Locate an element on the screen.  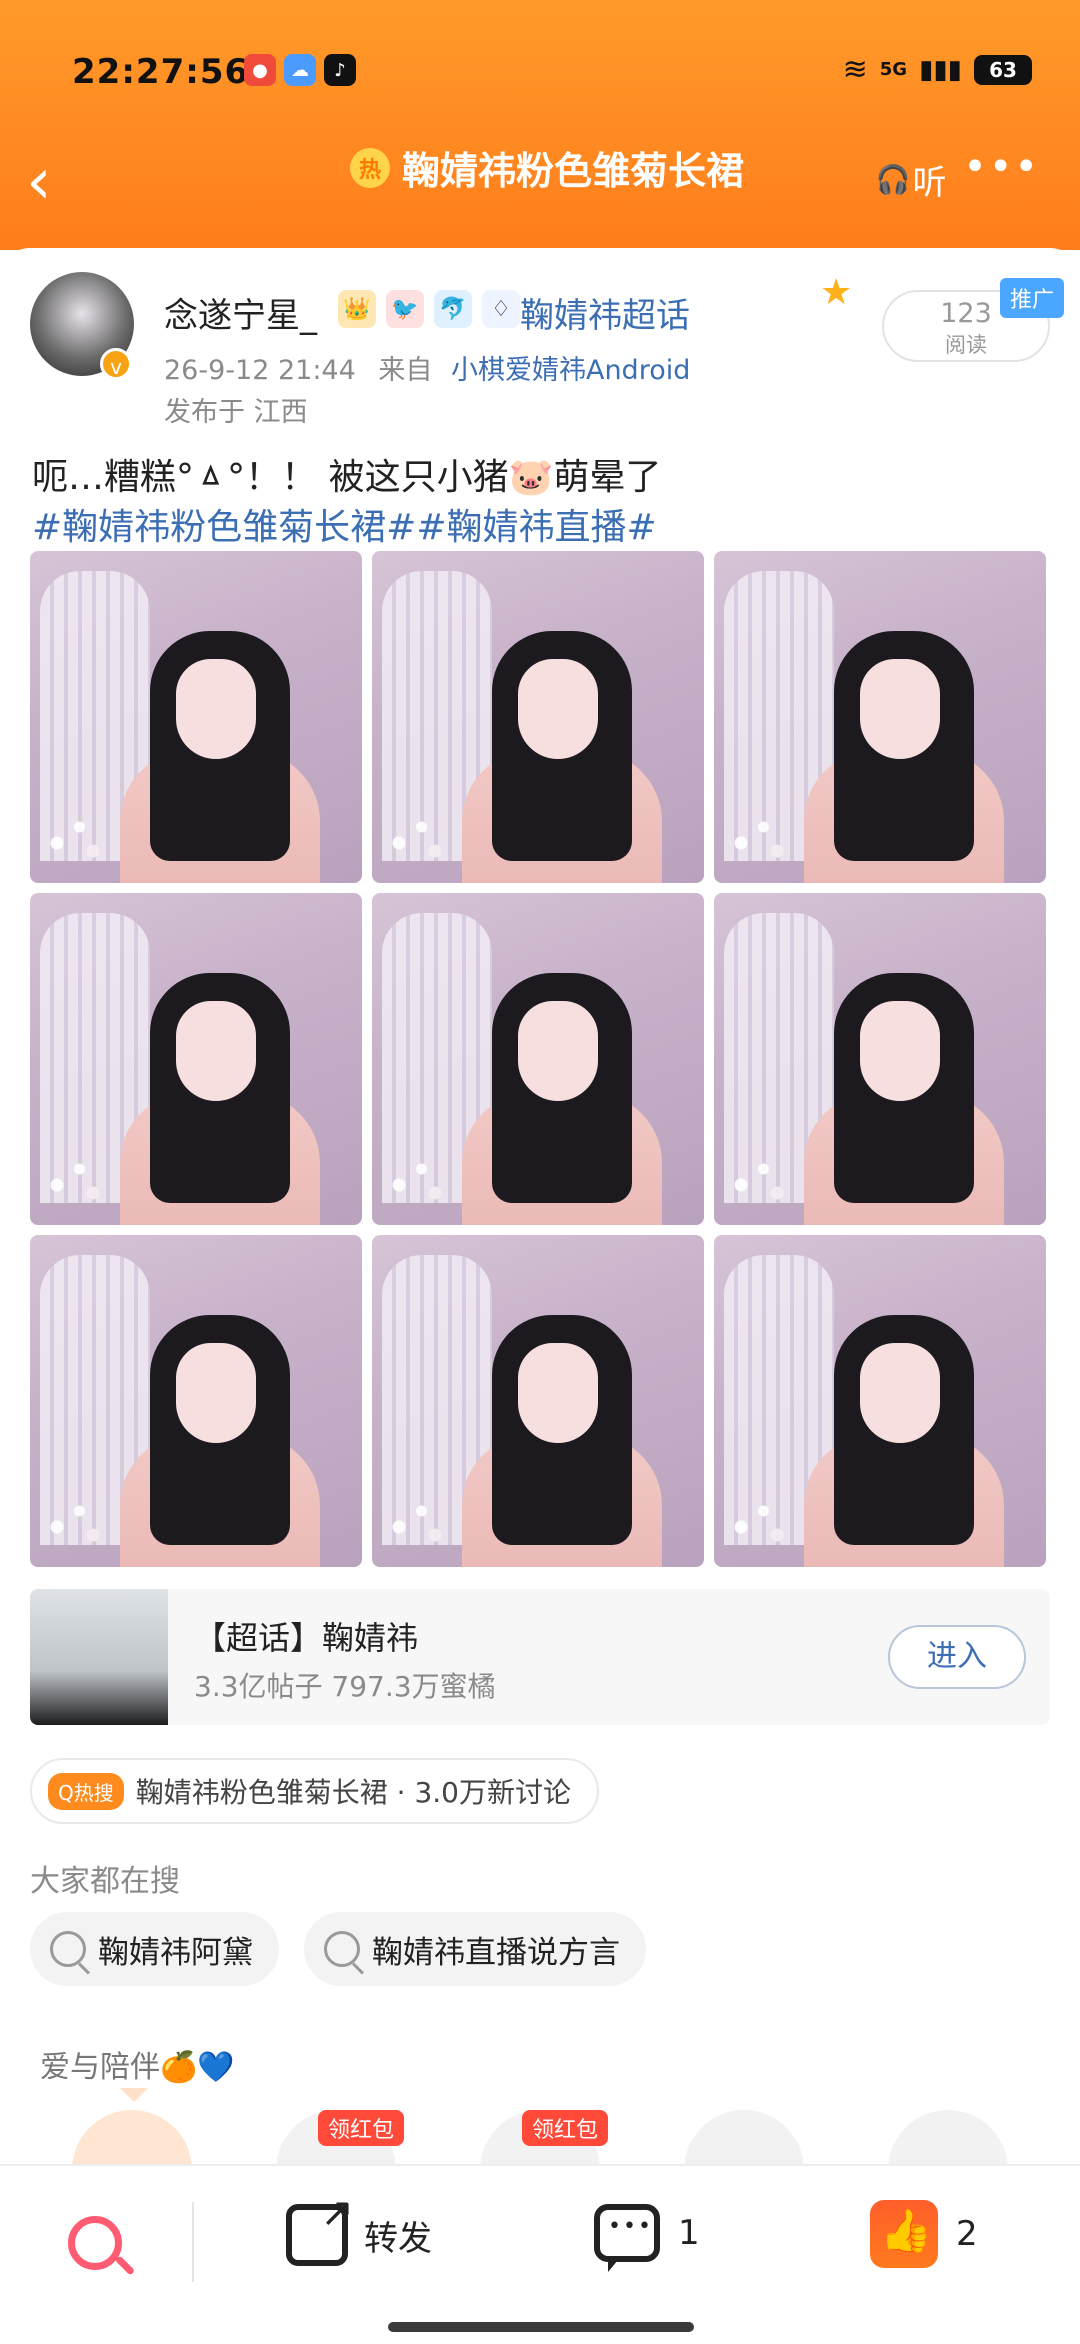
bottom-action-bar: 转发 1 2 is located at coordinates (540, 2254).